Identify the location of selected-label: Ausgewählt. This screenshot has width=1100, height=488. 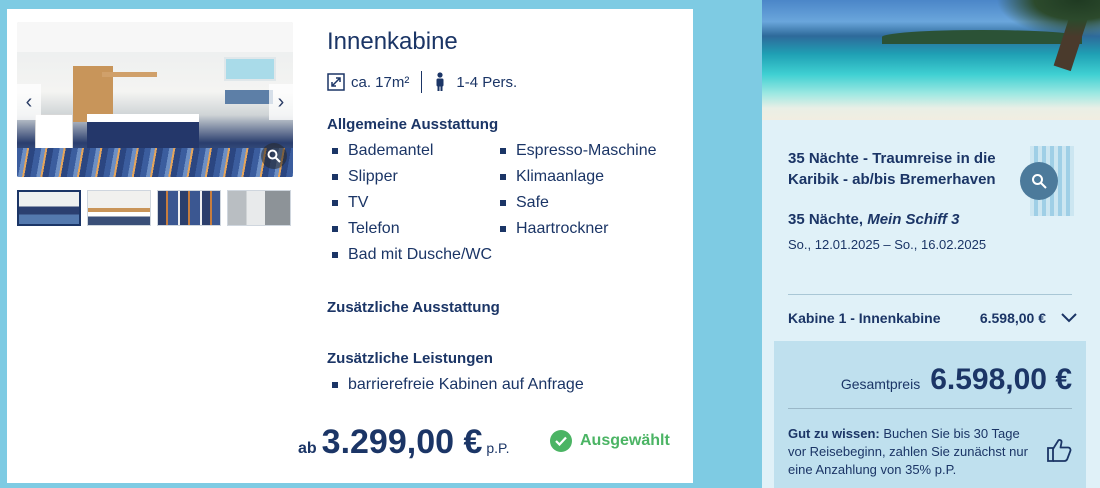
(625, 440).